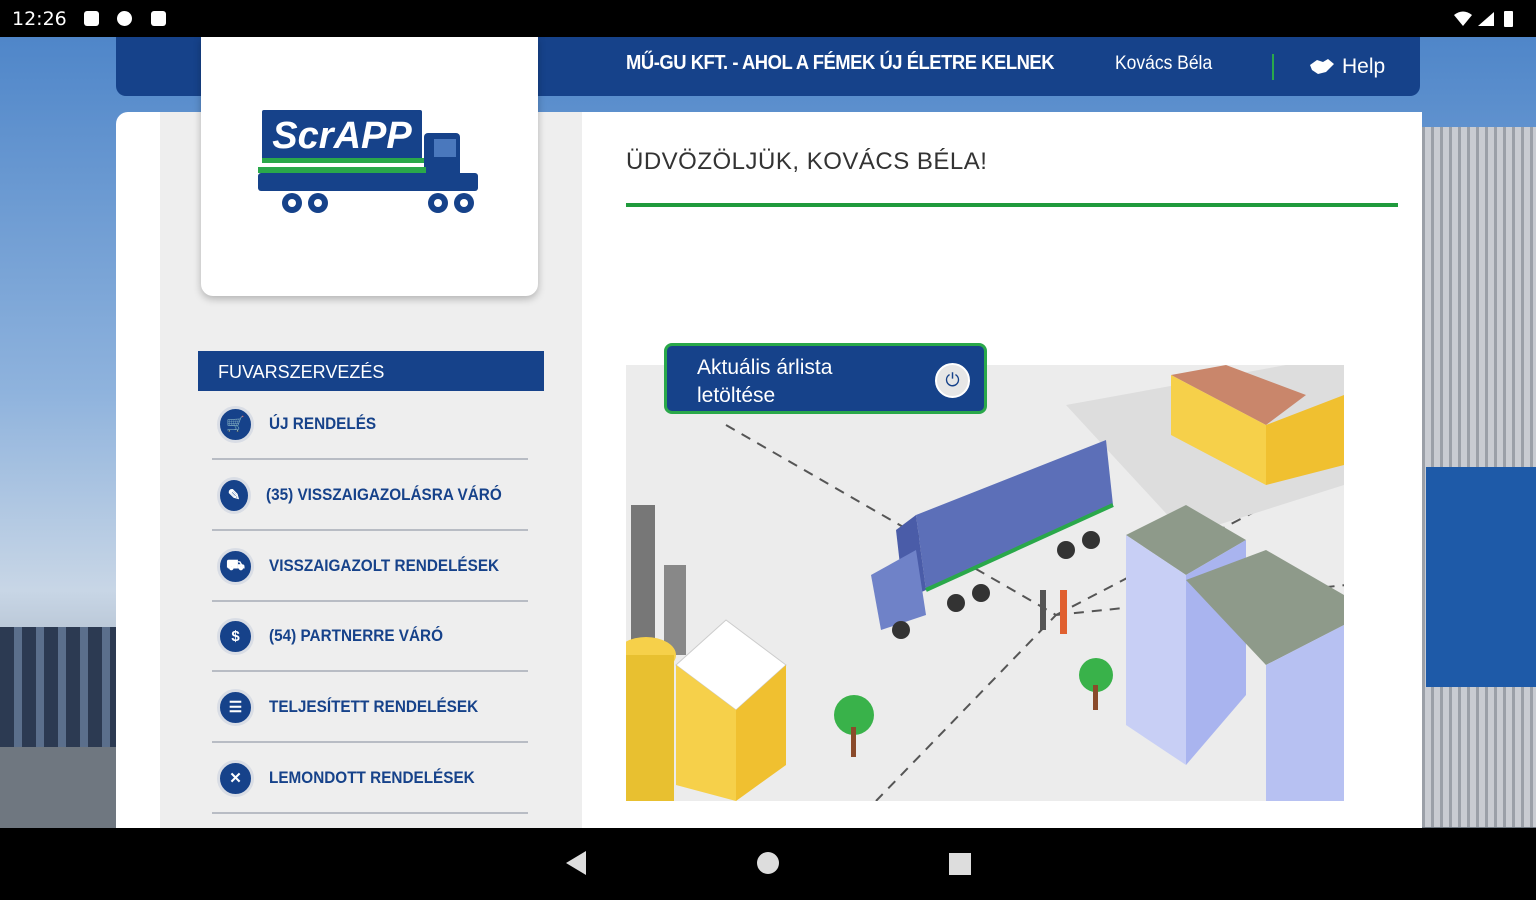 The height and width of the screenshot is (900, 1536). I want to click on cancel-icon: ✕, so click(235, 778).